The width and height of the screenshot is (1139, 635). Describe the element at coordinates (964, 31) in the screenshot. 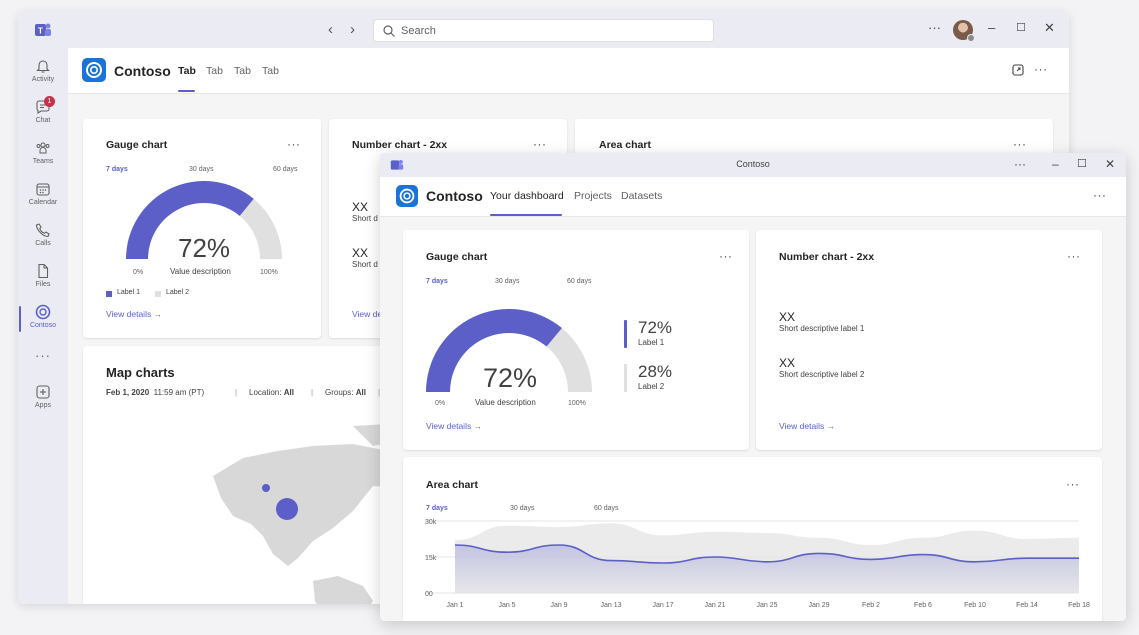

I see `avatar` at that location.